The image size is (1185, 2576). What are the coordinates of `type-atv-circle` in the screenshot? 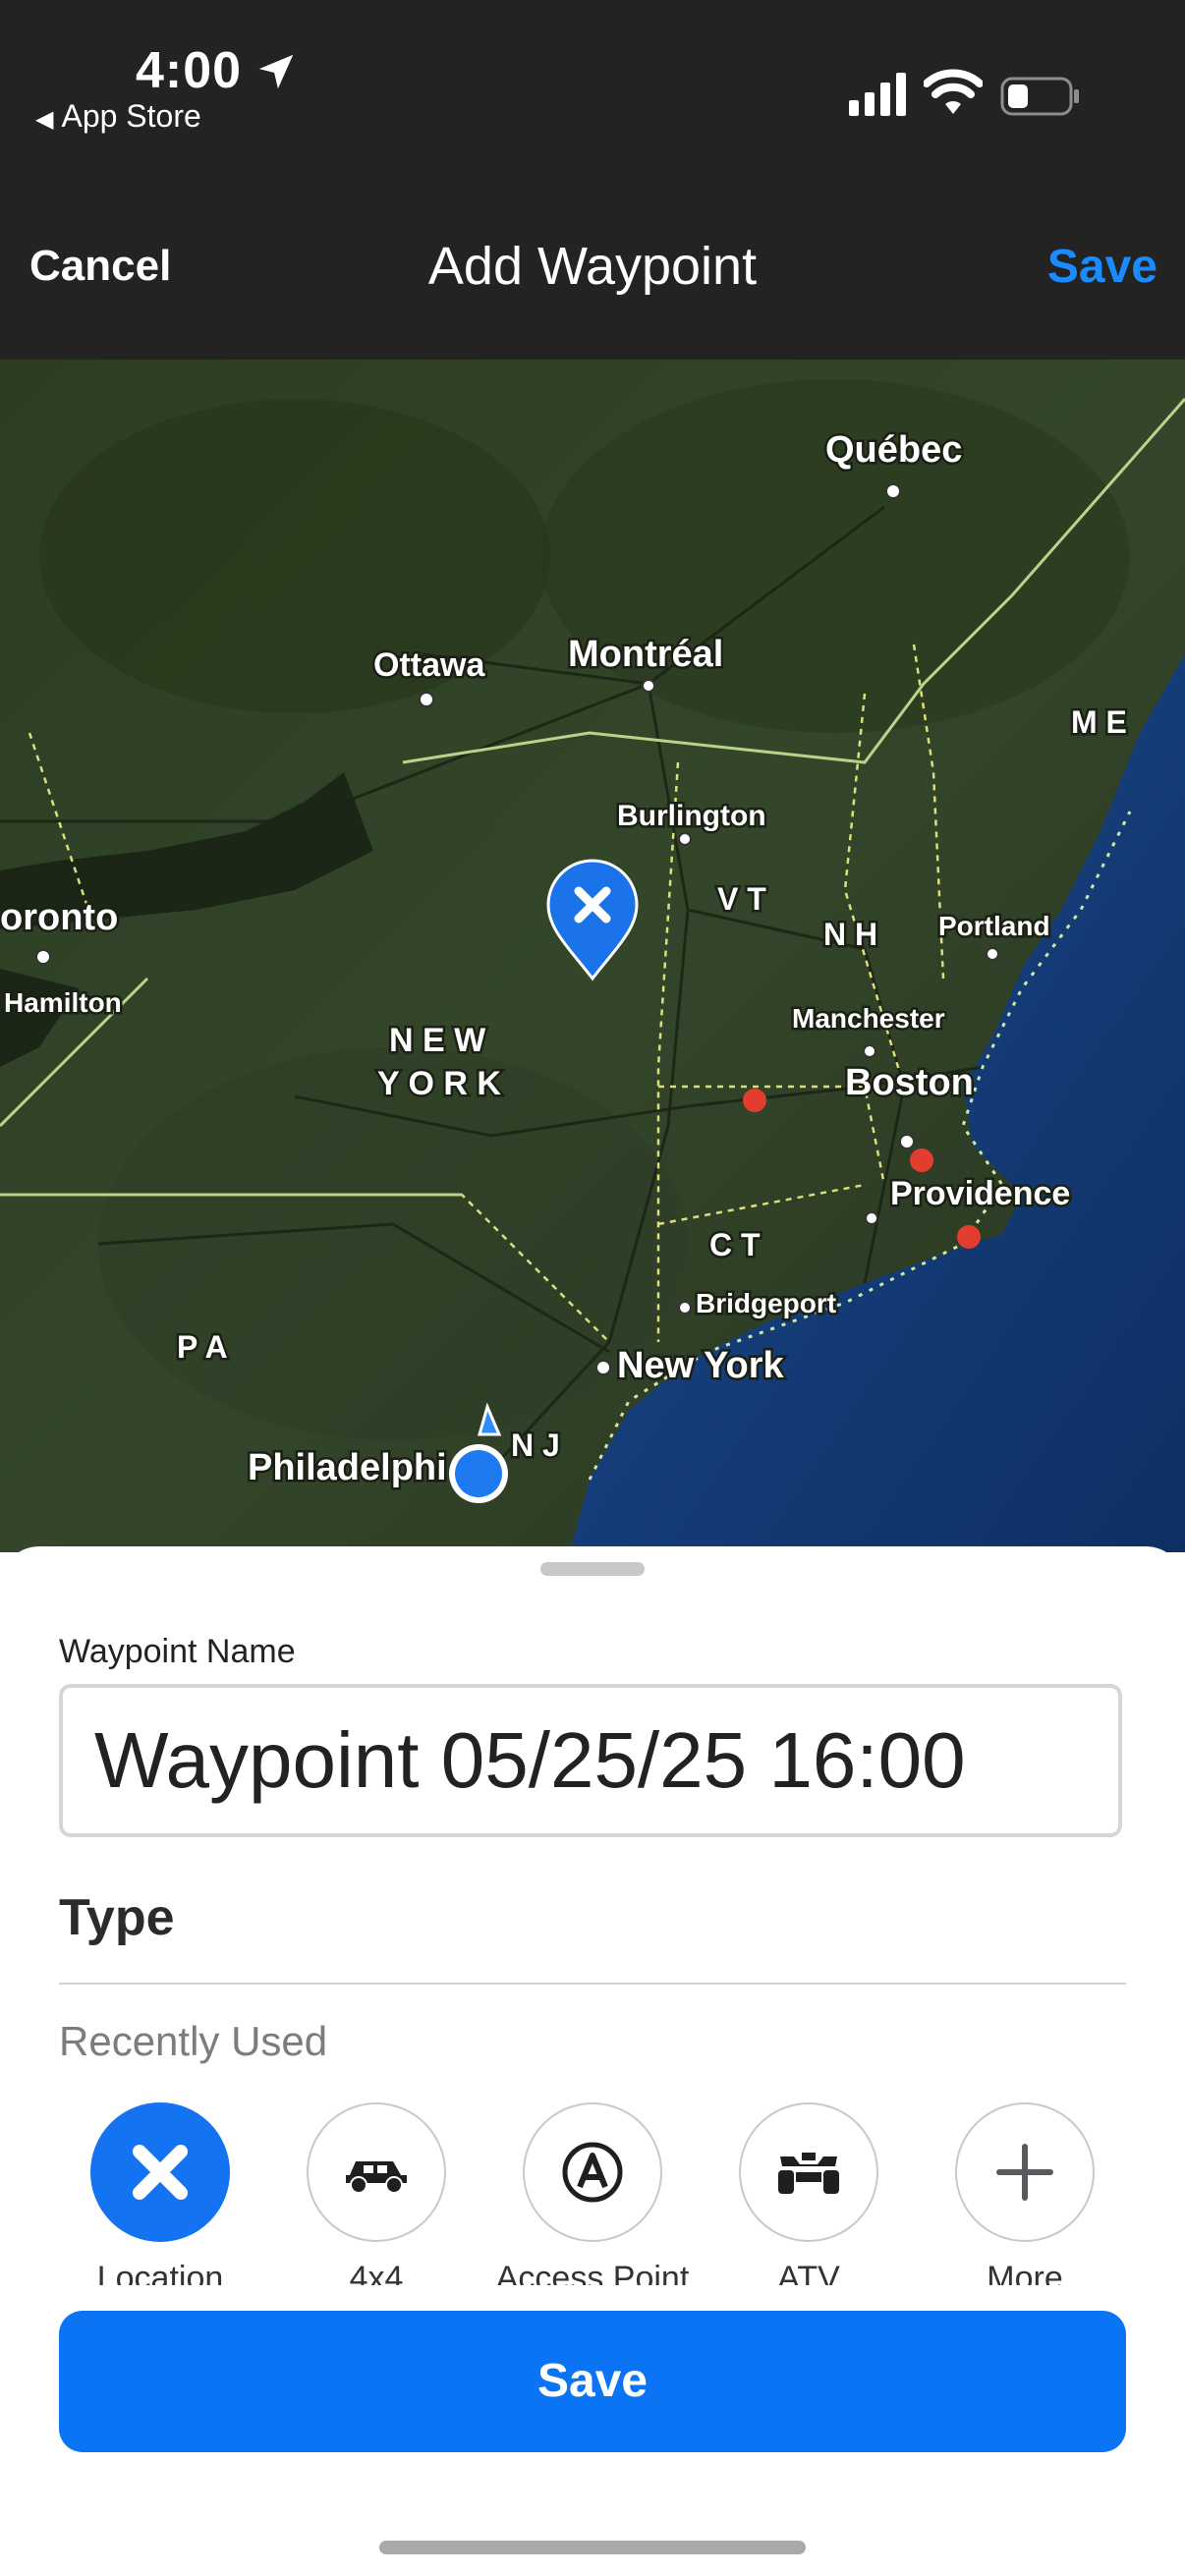 It's located at (809, 2172).